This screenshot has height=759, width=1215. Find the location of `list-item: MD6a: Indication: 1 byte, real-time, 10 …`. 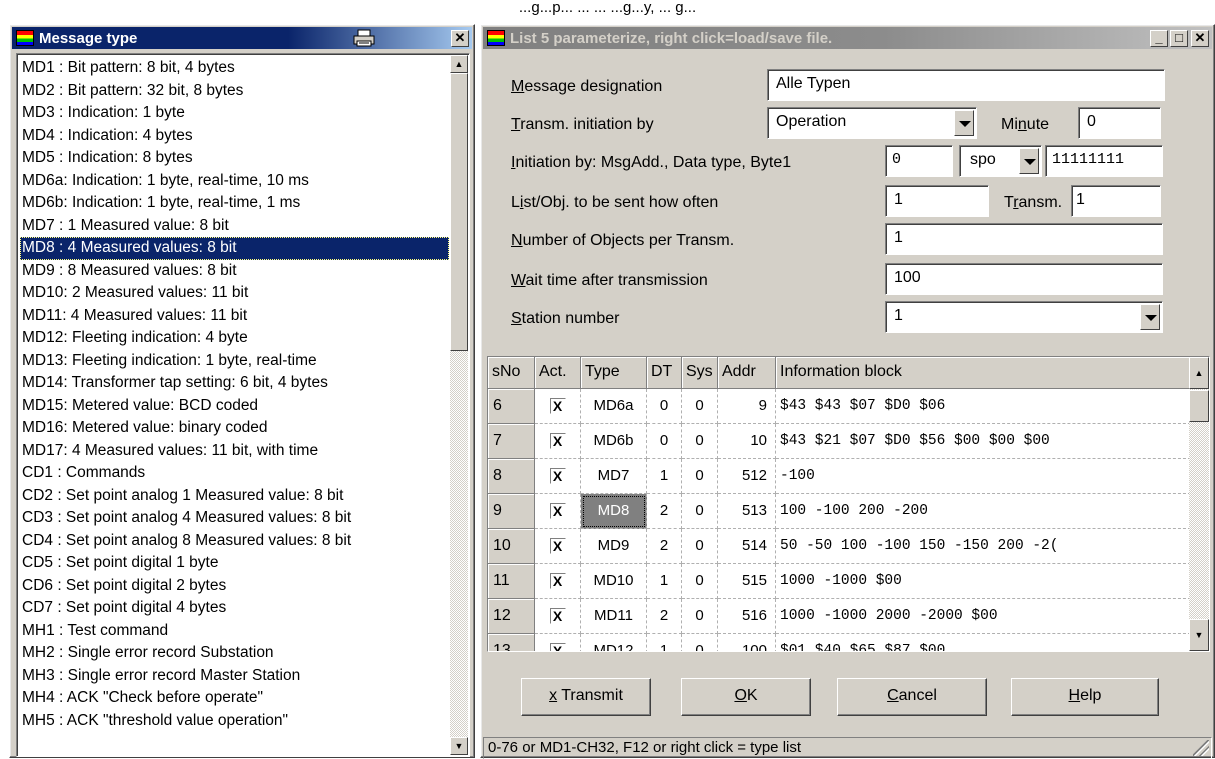

list-item: MD6a: Indication: 1 byte, real-time, 10 … is located at coordinates (234, 181).